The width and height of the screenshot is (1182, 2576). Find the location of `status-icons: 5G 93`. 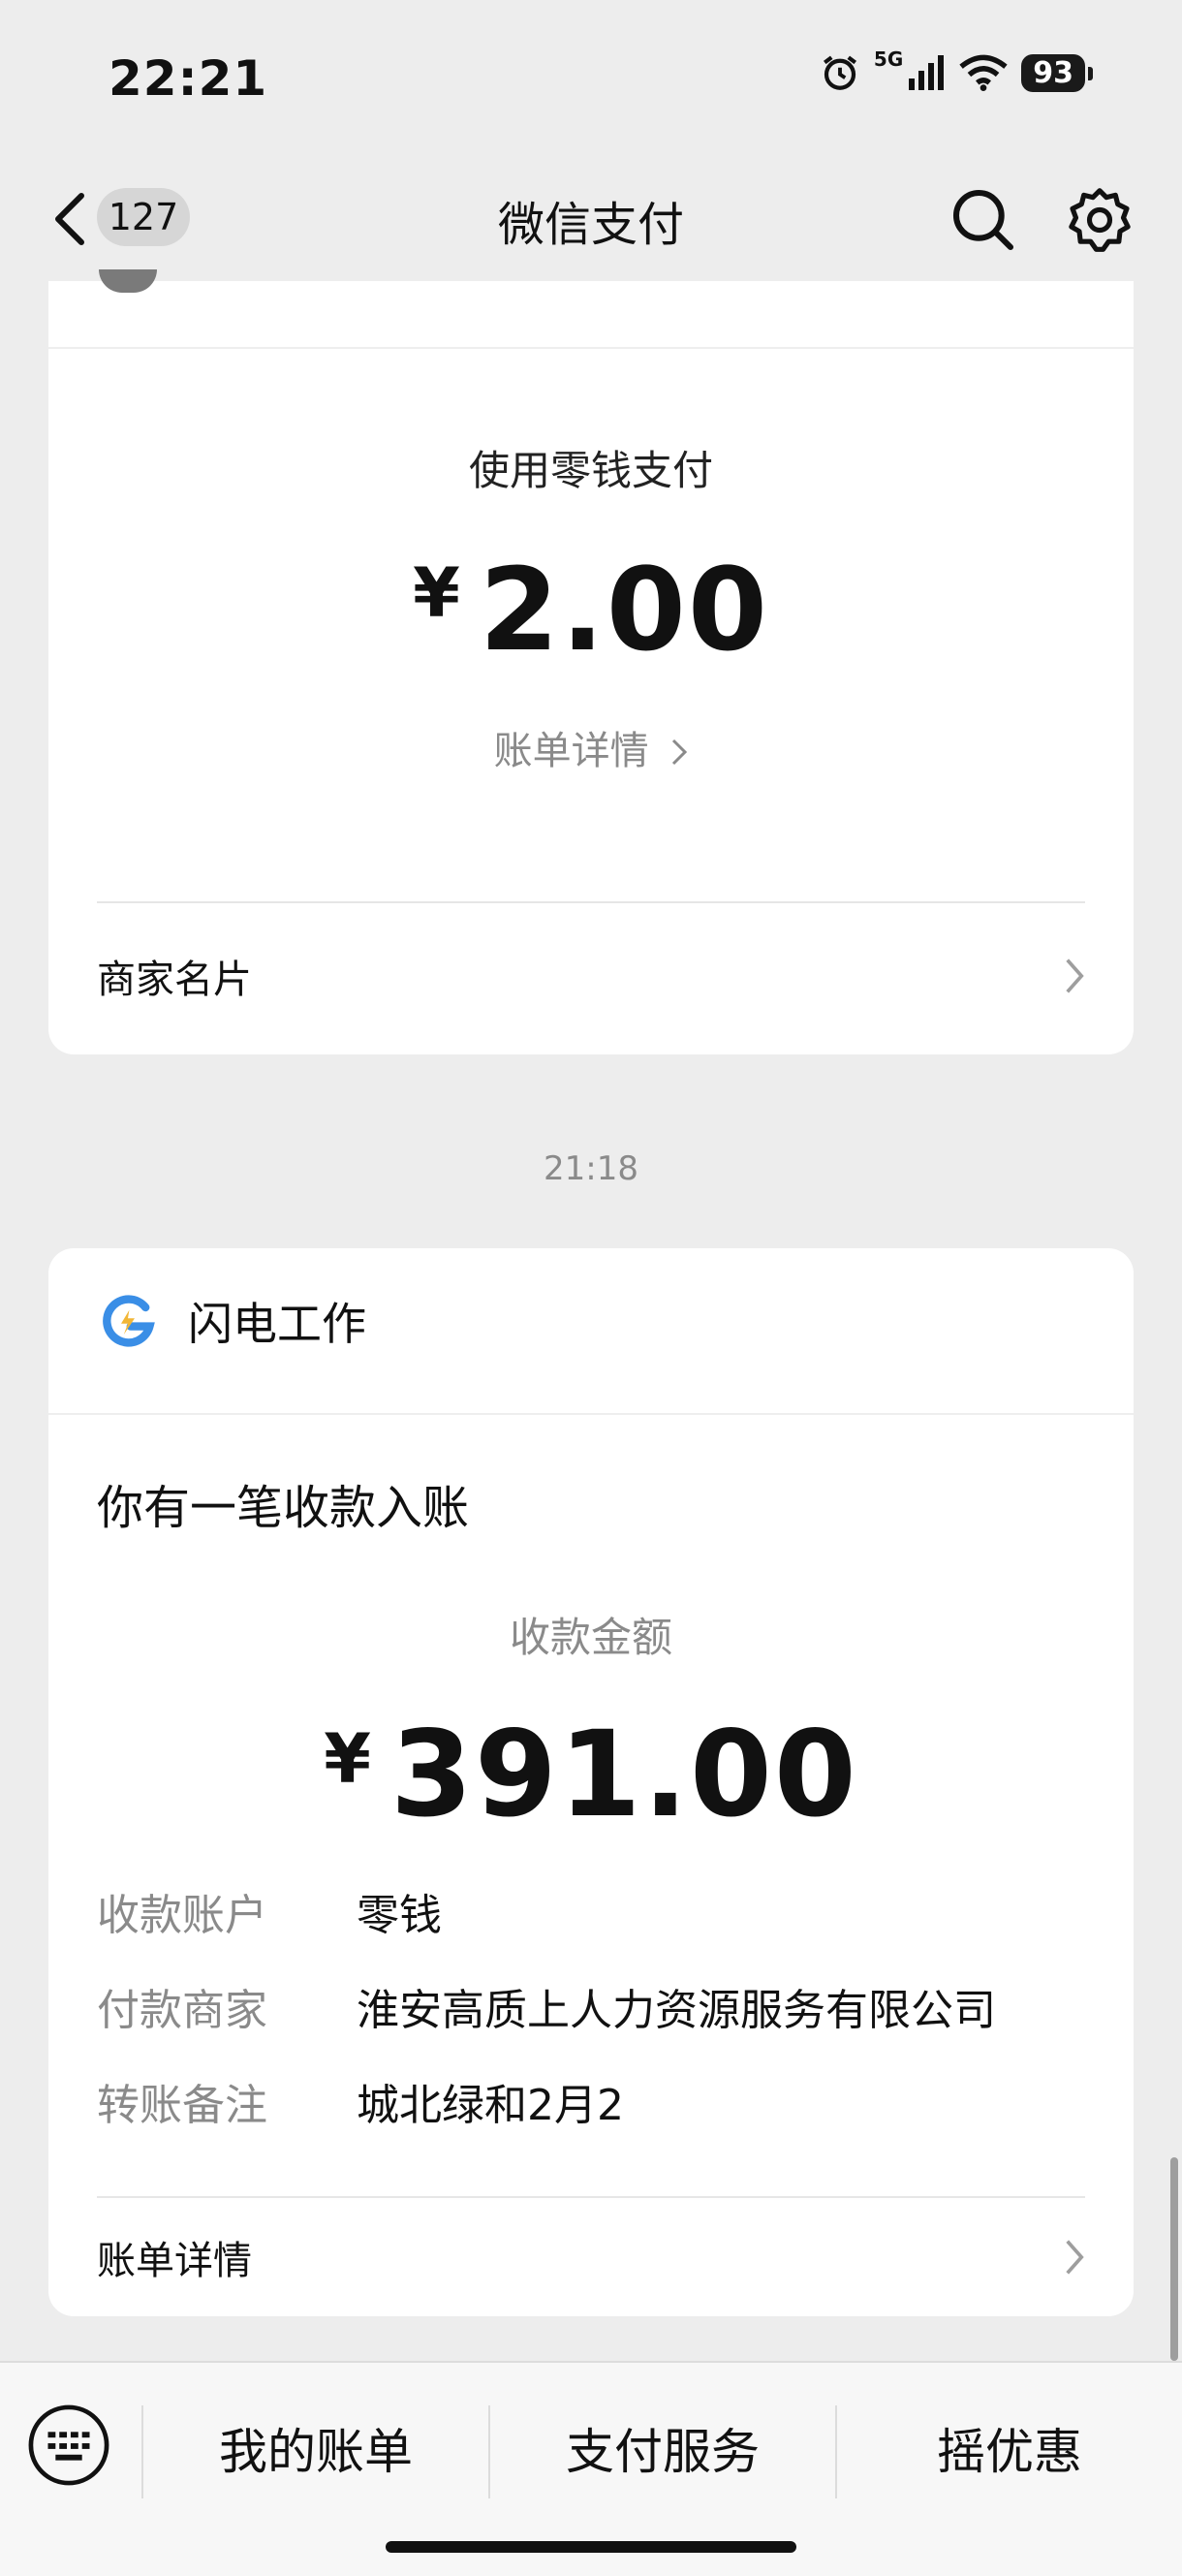

status-icons: 5G 93 is located at coordinates (957, 70).